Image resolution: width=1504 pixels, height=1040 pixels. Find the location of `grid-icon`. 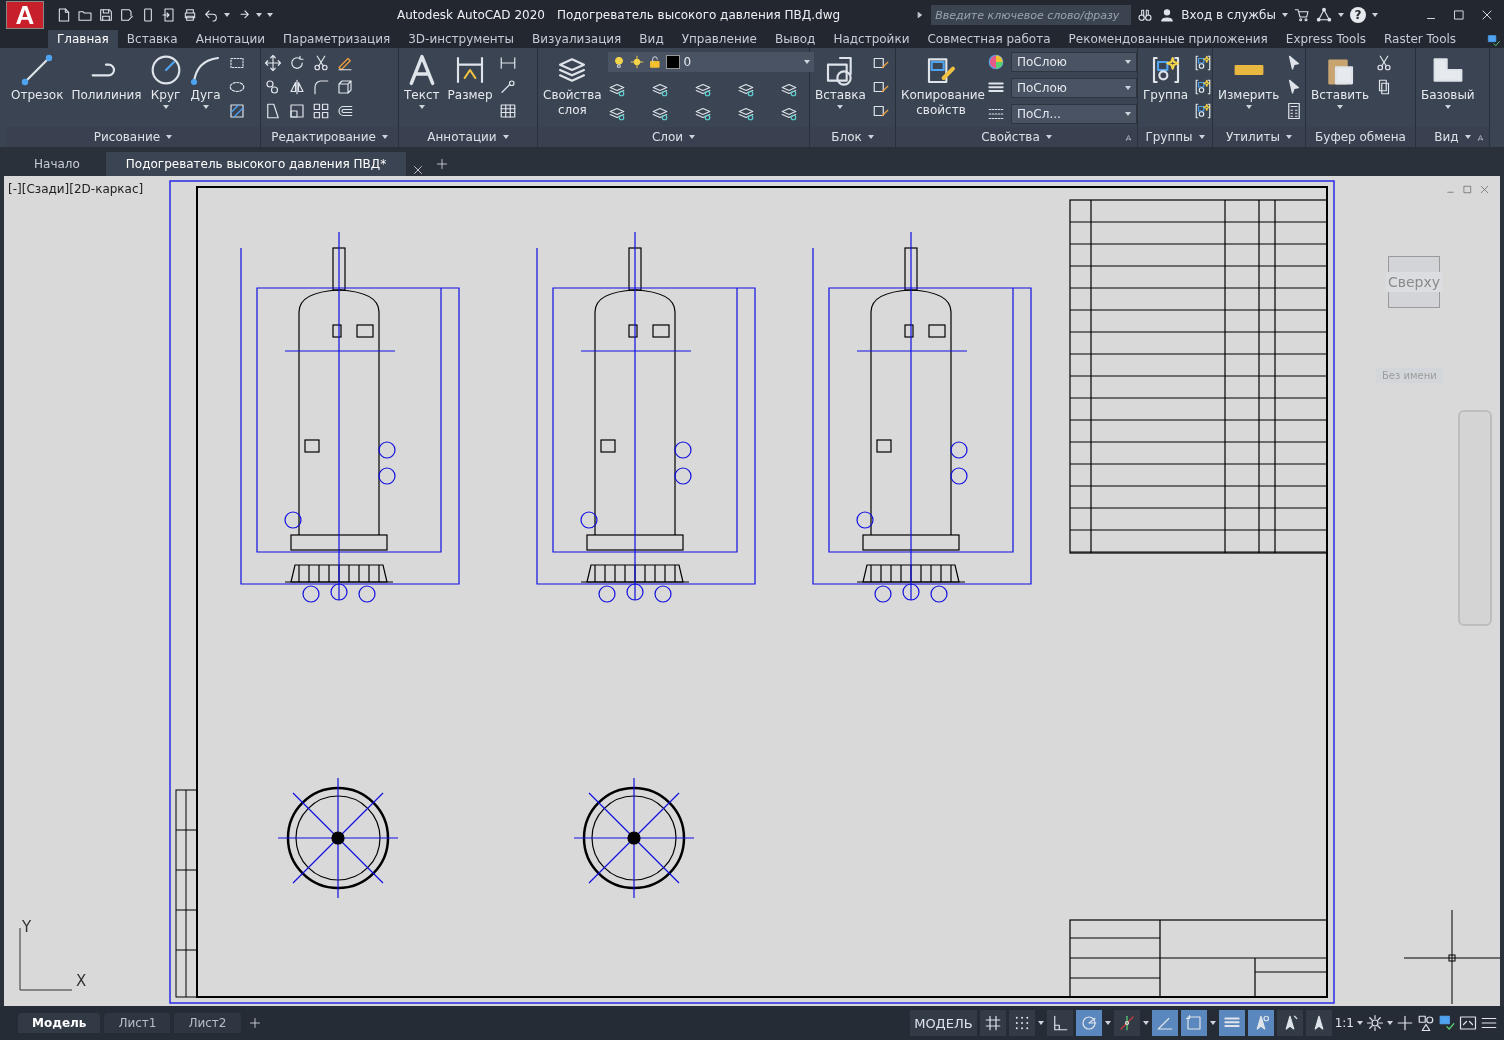

grid-icon is located at coordinates (992, 1023).